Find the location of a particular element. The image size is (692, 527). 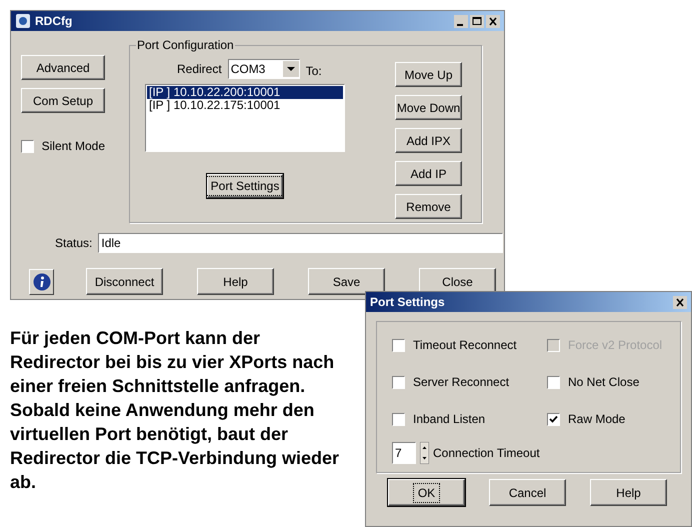

minimize-icon is located at coordinates (461, 21).